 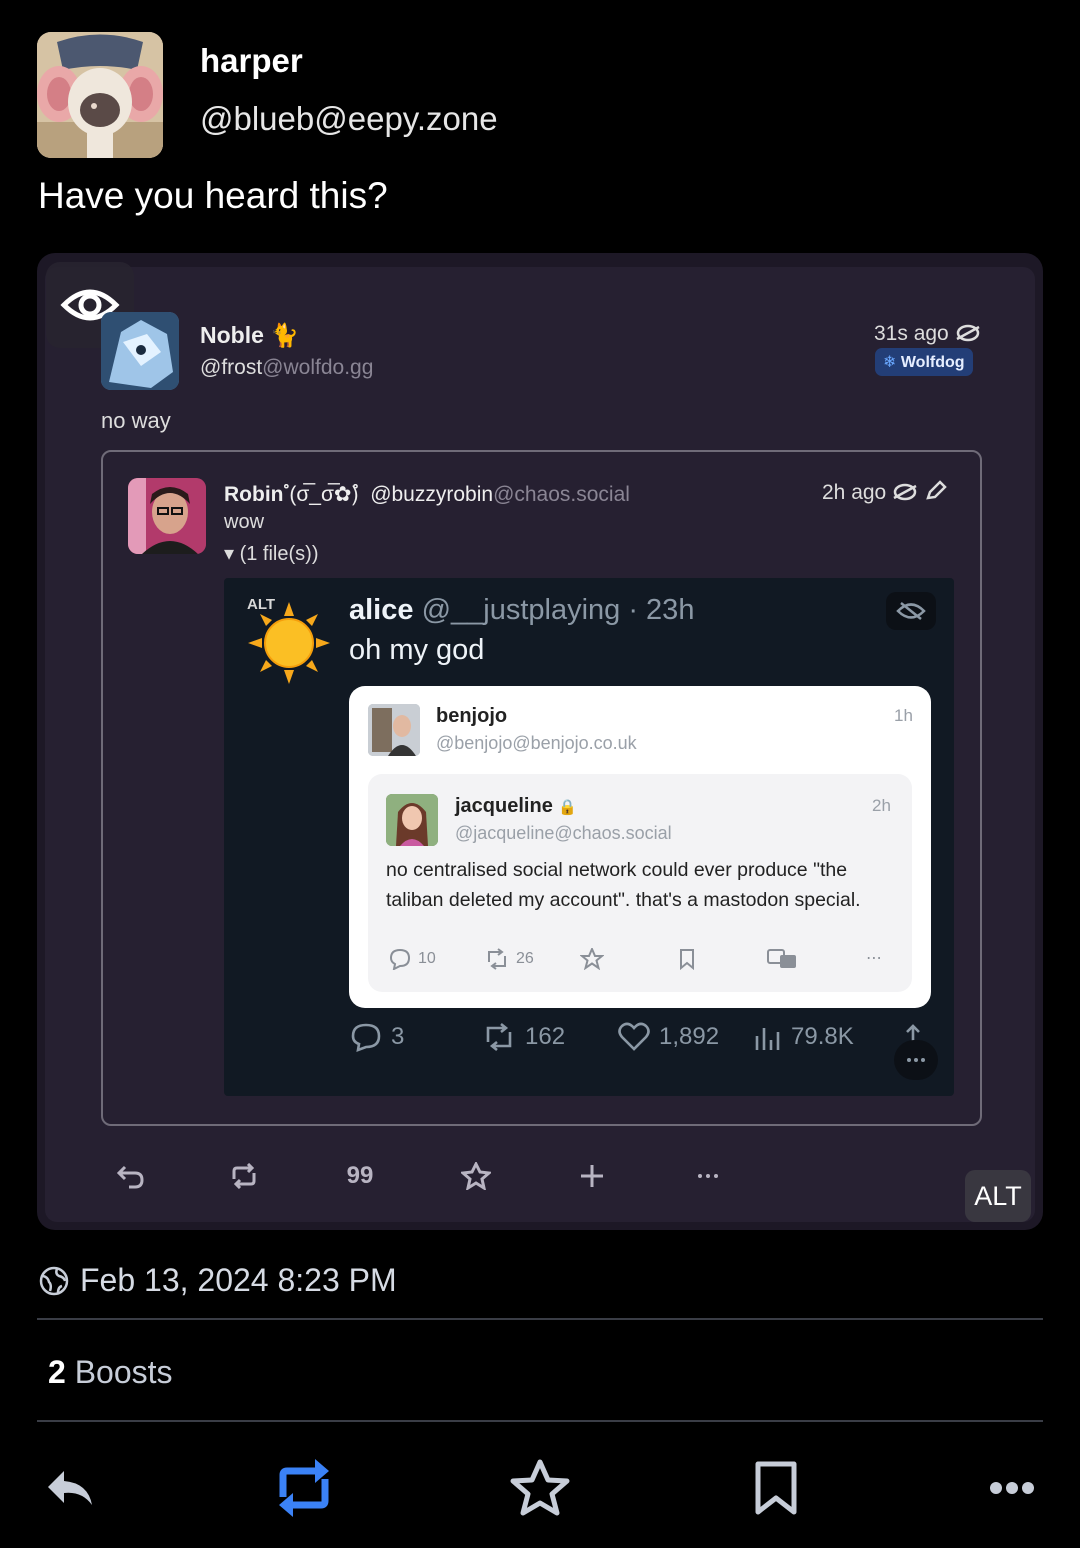 I want to click on instance-badge: ❄ Wolfdog, so click(x=924, y=362).